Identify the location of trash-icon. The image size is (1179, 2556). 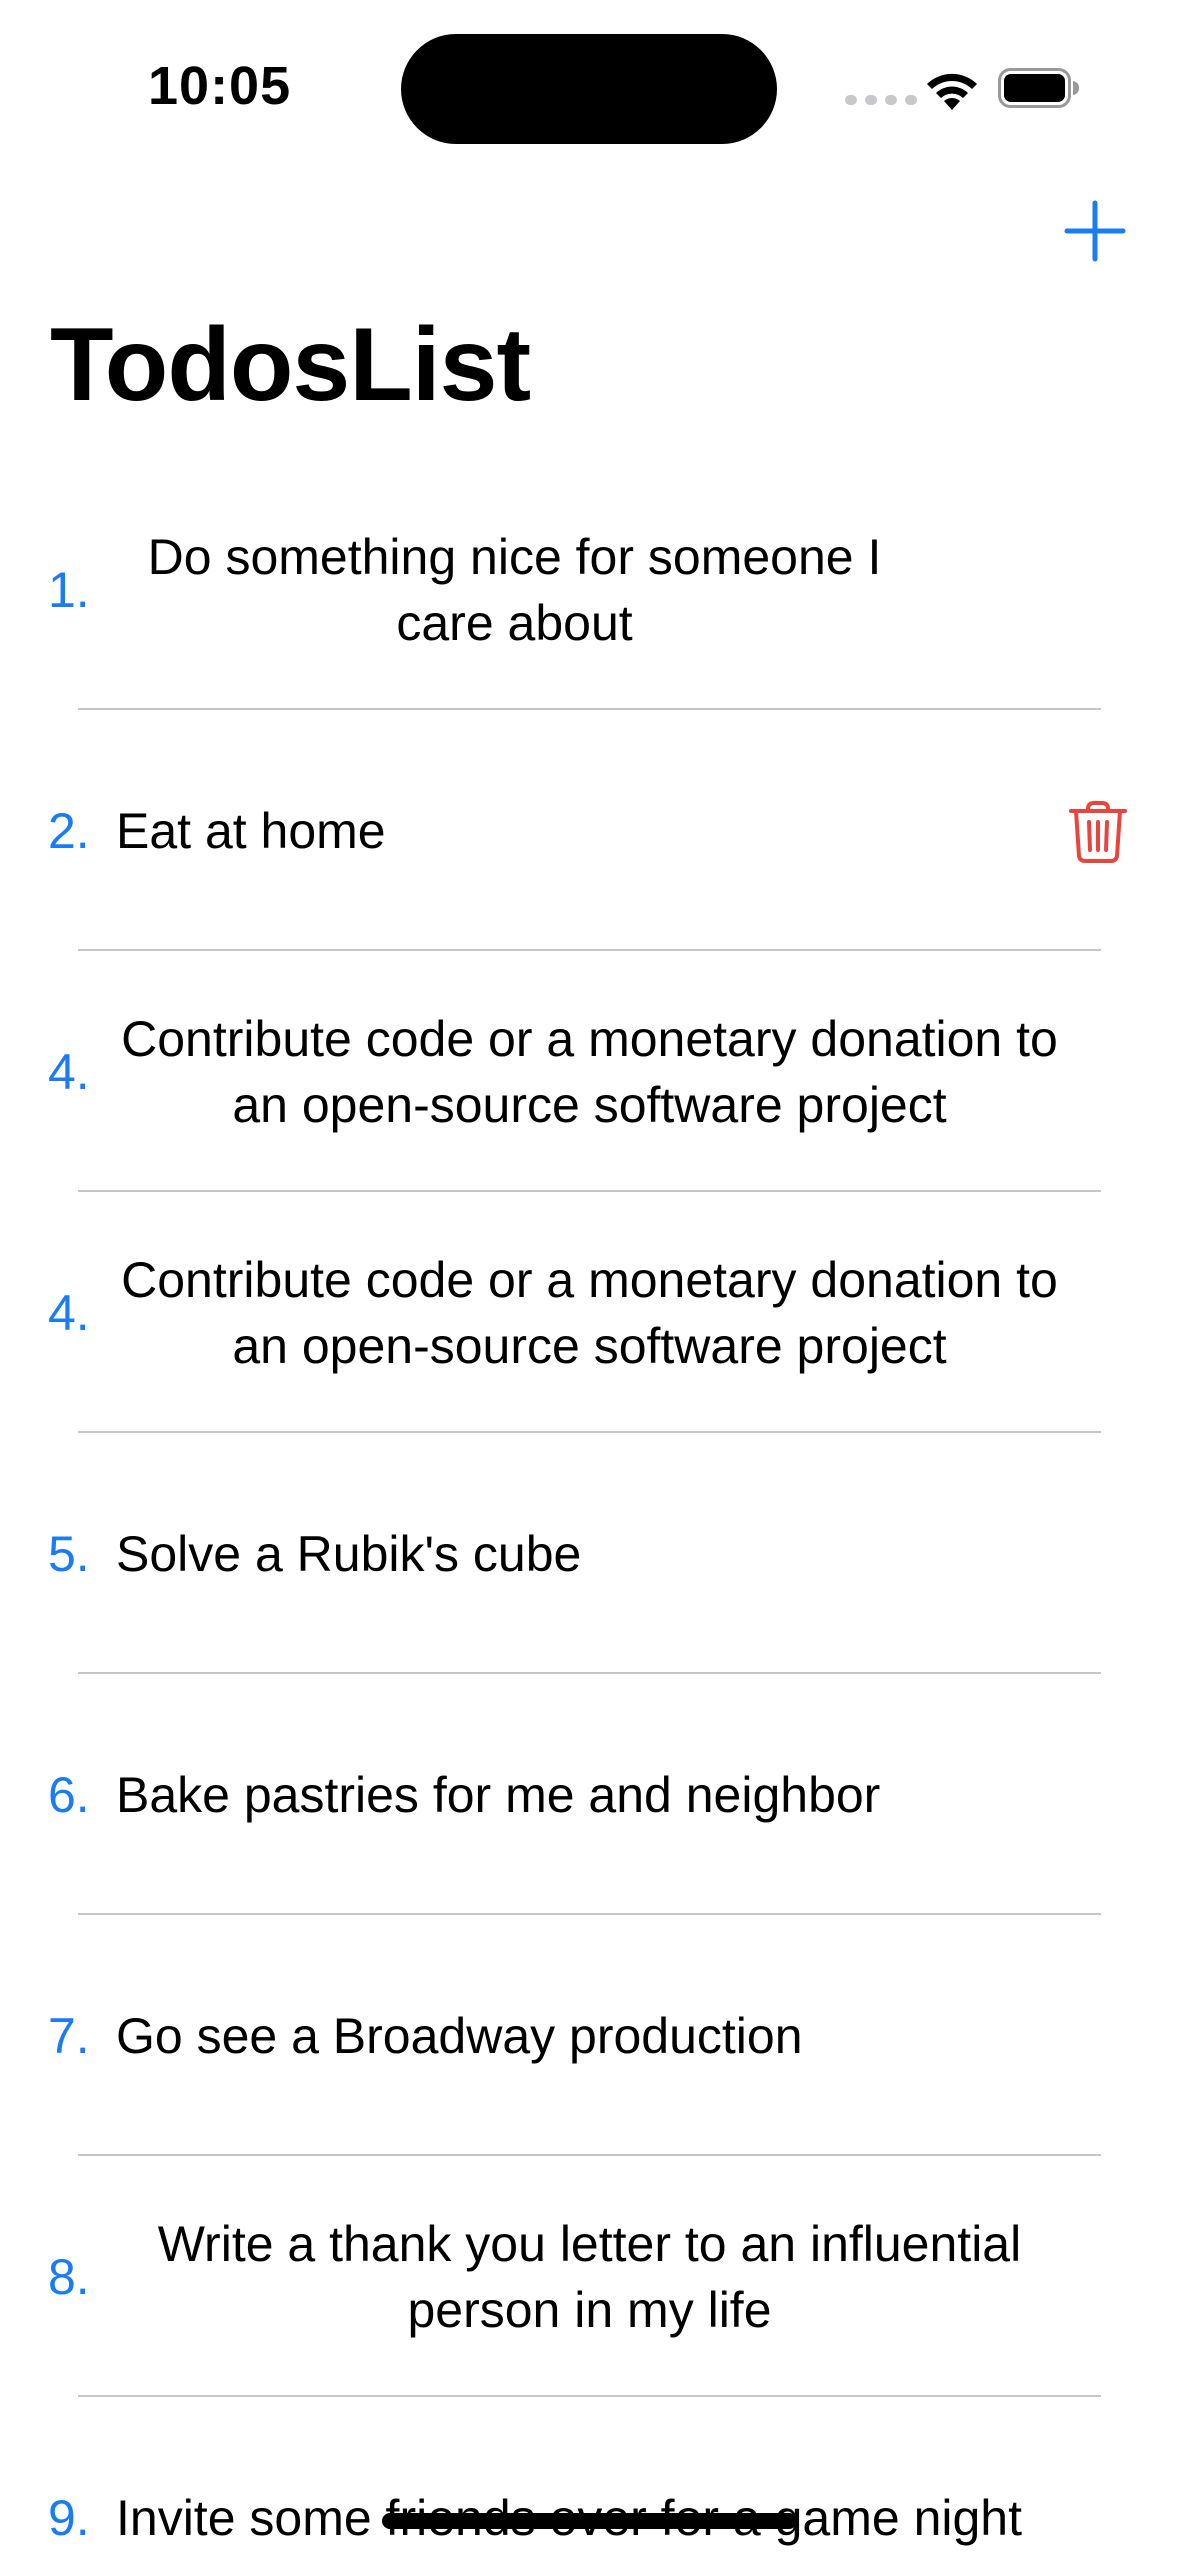
(1098, 832).